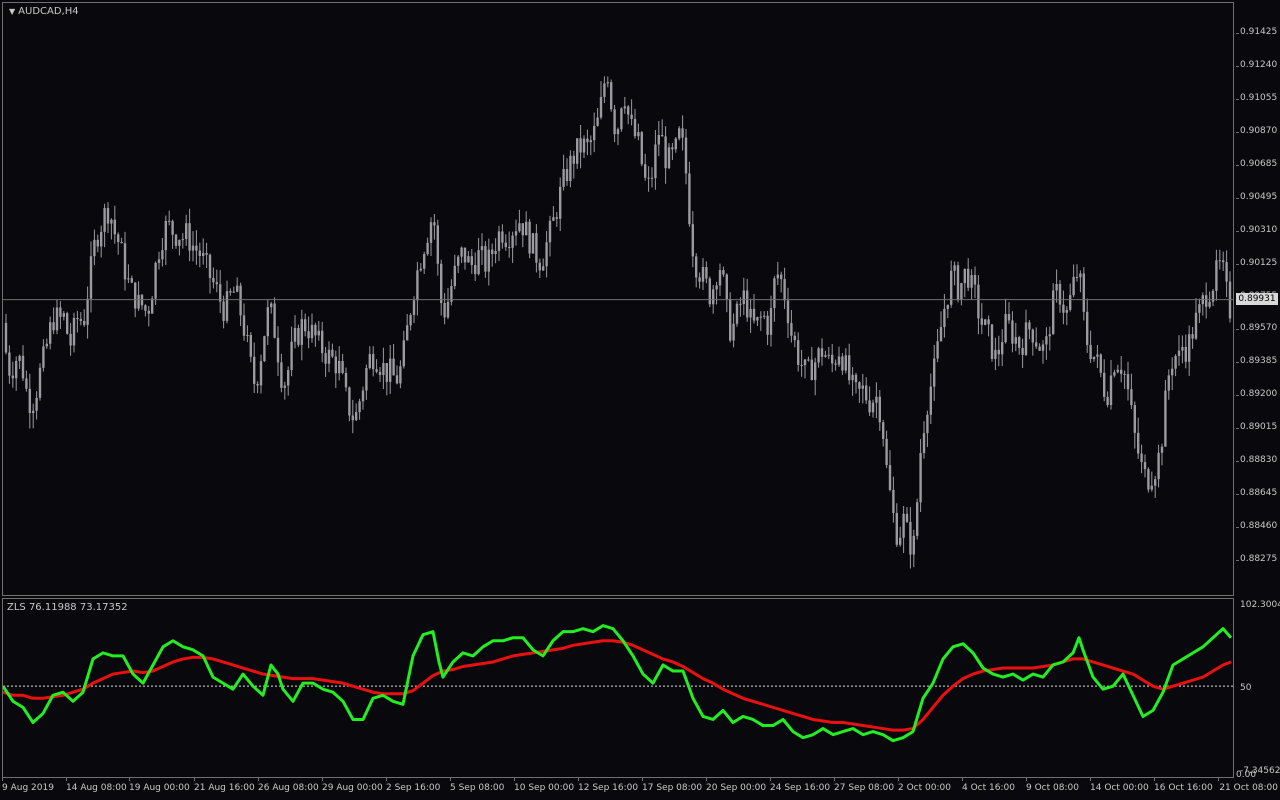 The height and width of the screenshot is (800, 1280). Describe the element at coordinates (28, 788) in the screenshot. I see `time-axis-label: 9 Aug 2019` at that location.